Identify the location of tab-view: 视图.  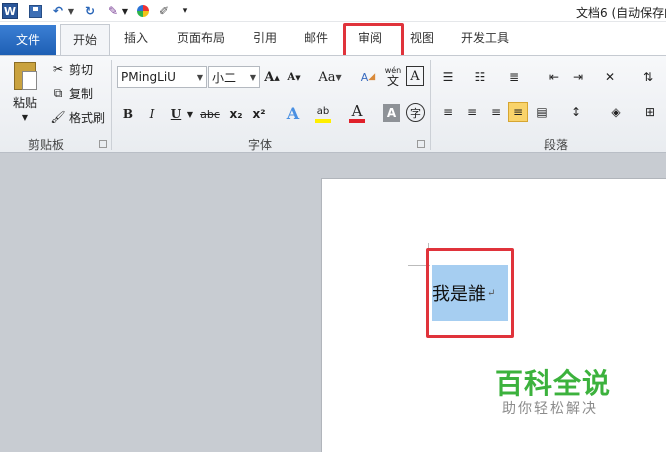
(422, 38).